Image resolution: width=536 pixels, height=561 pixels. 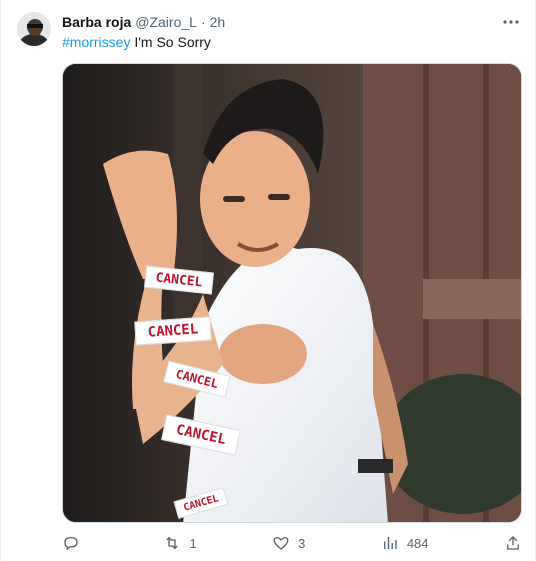 I want to click on action-bar: 1 3 484, so click(x=292, y=543).